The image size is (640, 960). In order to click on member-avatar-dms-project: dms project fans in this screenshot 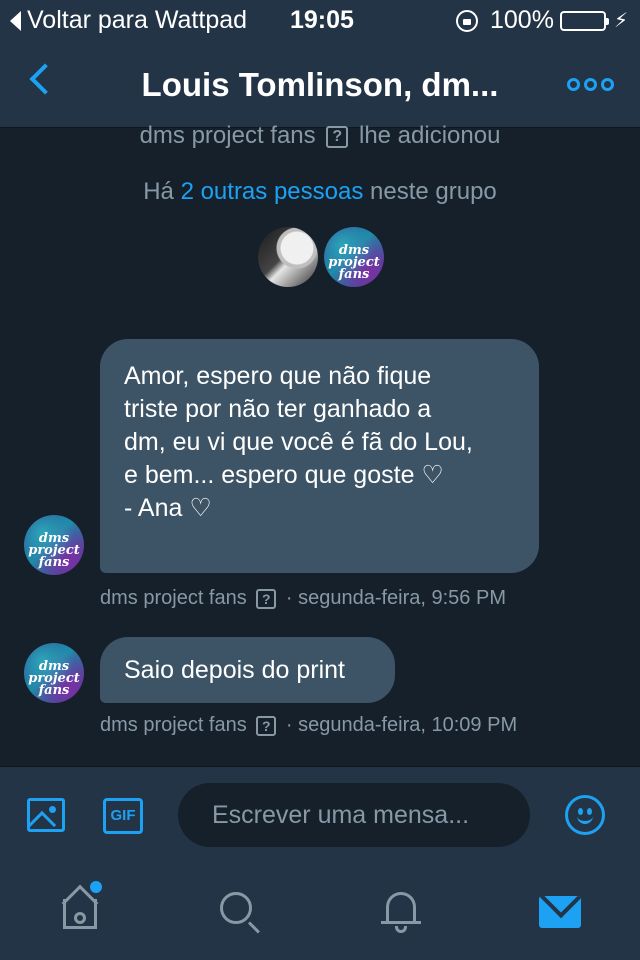, I will do `click(354, 257)`.